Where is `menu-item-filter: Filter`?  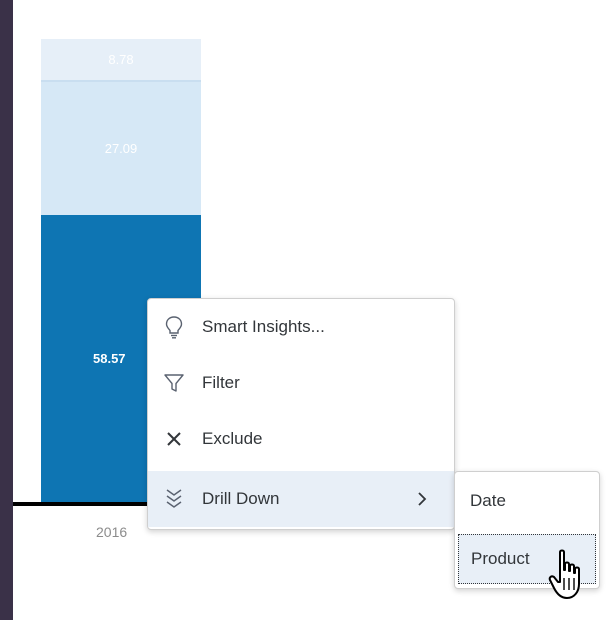 menu-item-filter: Filter is located at coordinates (301, 383).